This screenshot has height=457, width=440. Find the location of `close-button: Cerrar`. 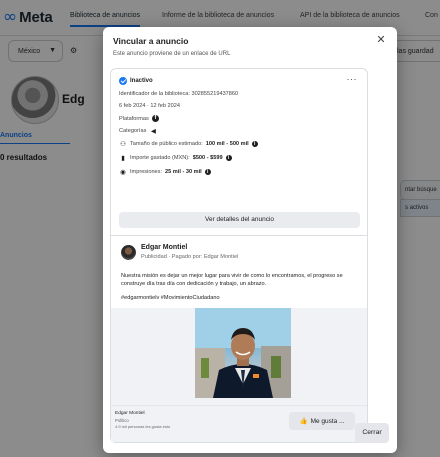

close-button: Cerrar is located at coordinates (372, 433).